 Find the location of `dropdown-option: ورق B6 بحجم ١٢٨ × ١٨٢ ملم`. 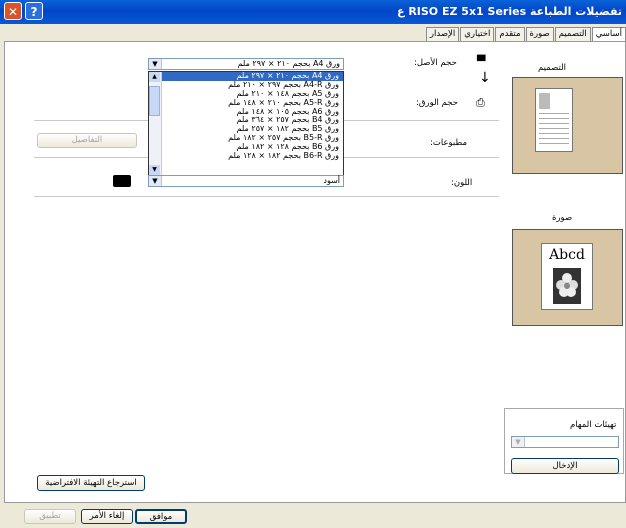

dropdown-option: ورق B6 بحجم ١٢٨ × ١٨٢ ملم is located at coordinates (252, 147).